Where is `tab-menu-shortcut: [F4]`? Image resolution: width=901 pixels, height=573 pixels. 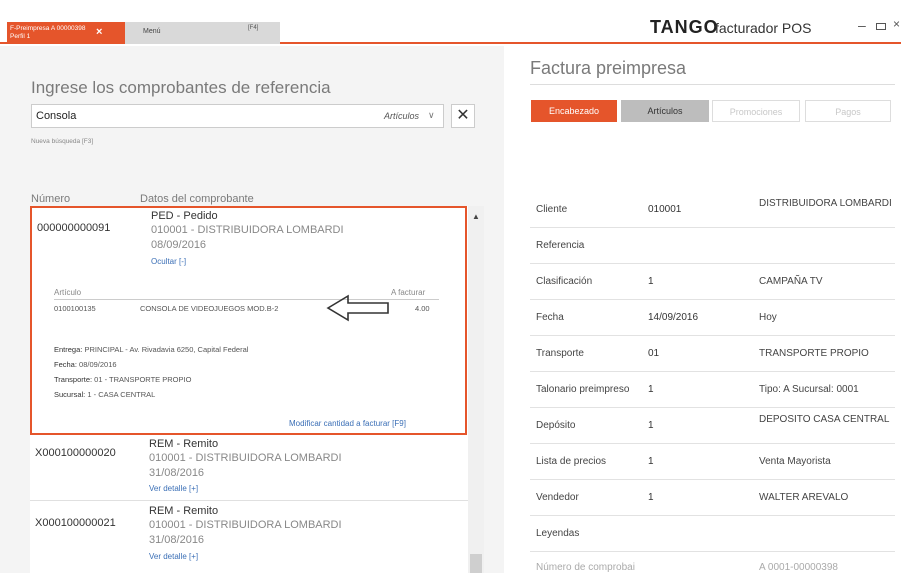 tab-menu-shortcut: [F4] is located at coordinates (253, 28).